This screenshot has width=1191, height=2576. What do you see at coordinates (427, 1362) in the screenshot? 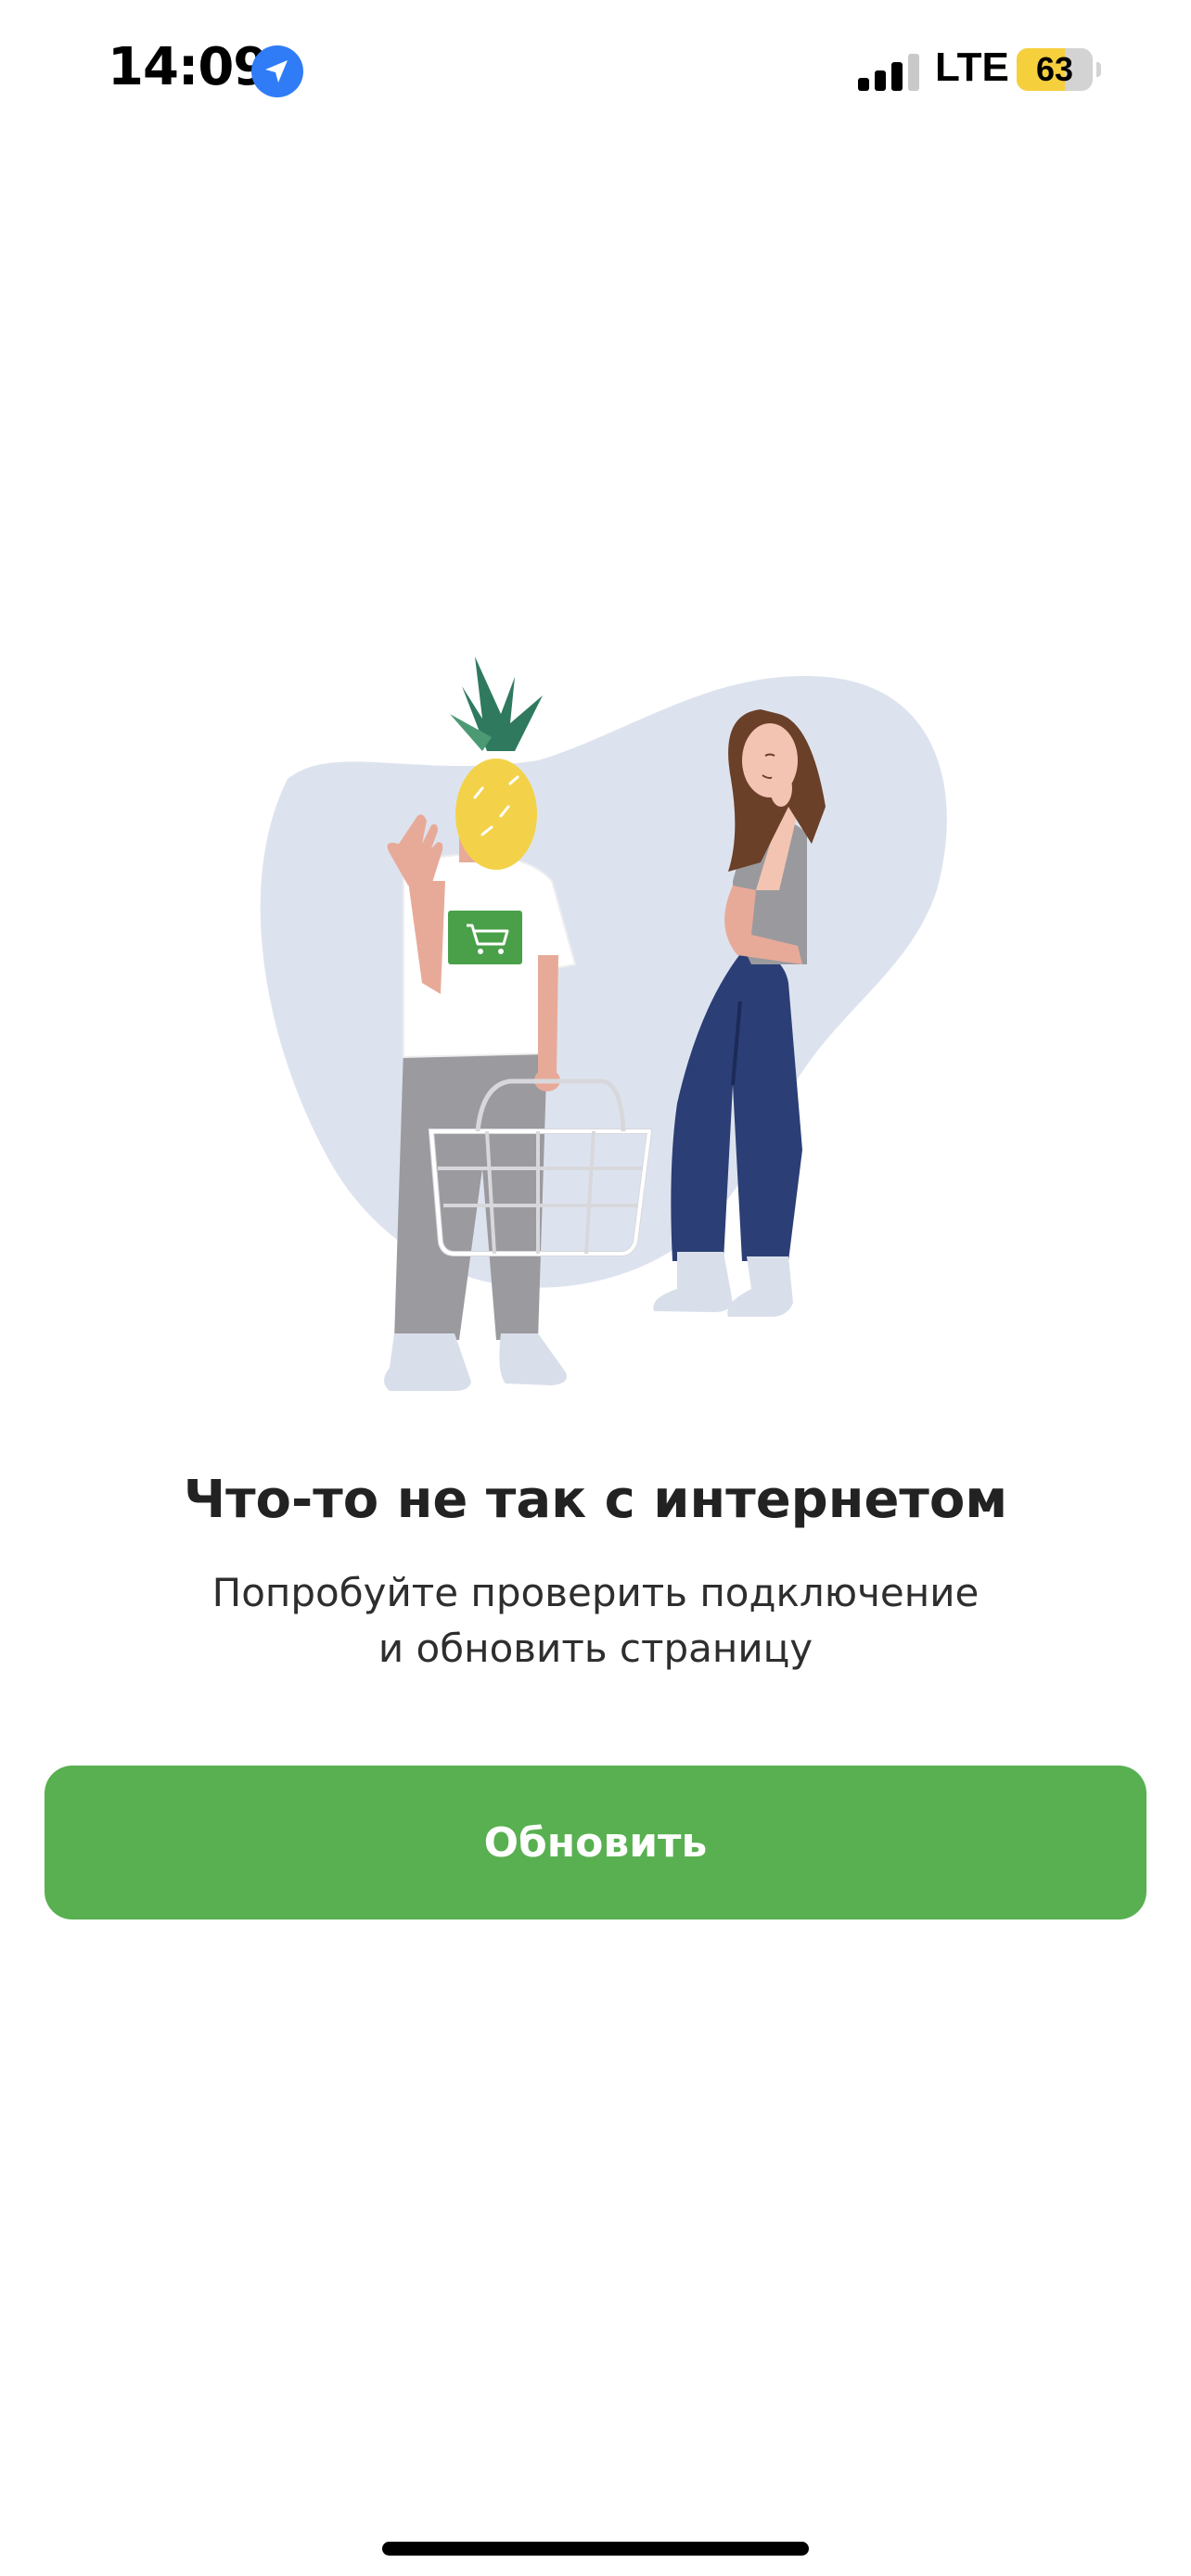
I see `man-left-shoe` at bounding box center [427, 1362].